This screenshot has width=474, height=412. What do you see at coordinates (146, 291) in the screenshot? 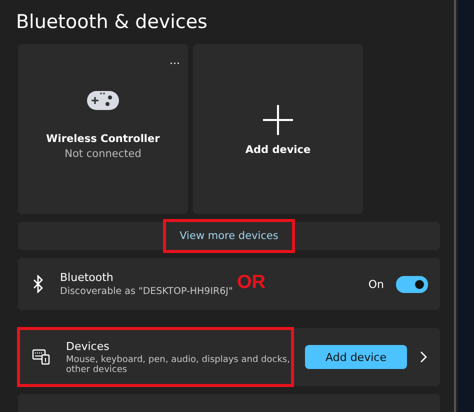
I see `setting-description: Discoverable as "DESKTOP-HH9IR6J"` at bounding box center [146, 291].